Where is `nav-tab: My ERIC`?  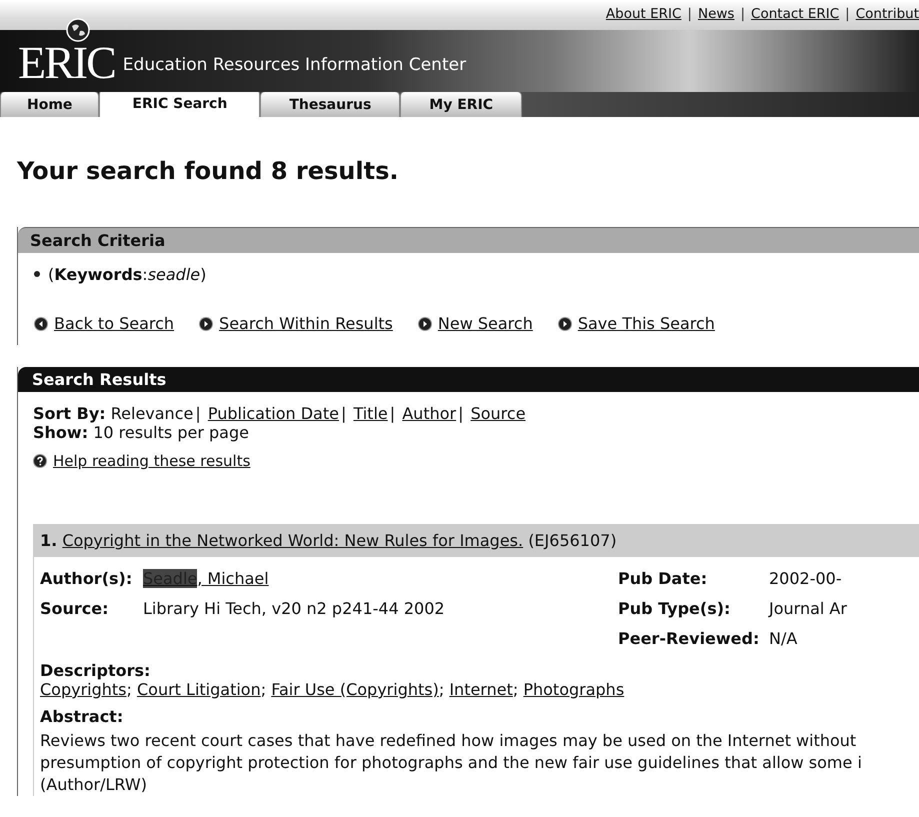 nav-tab: My ERIC is located at coordinates (461, 104).